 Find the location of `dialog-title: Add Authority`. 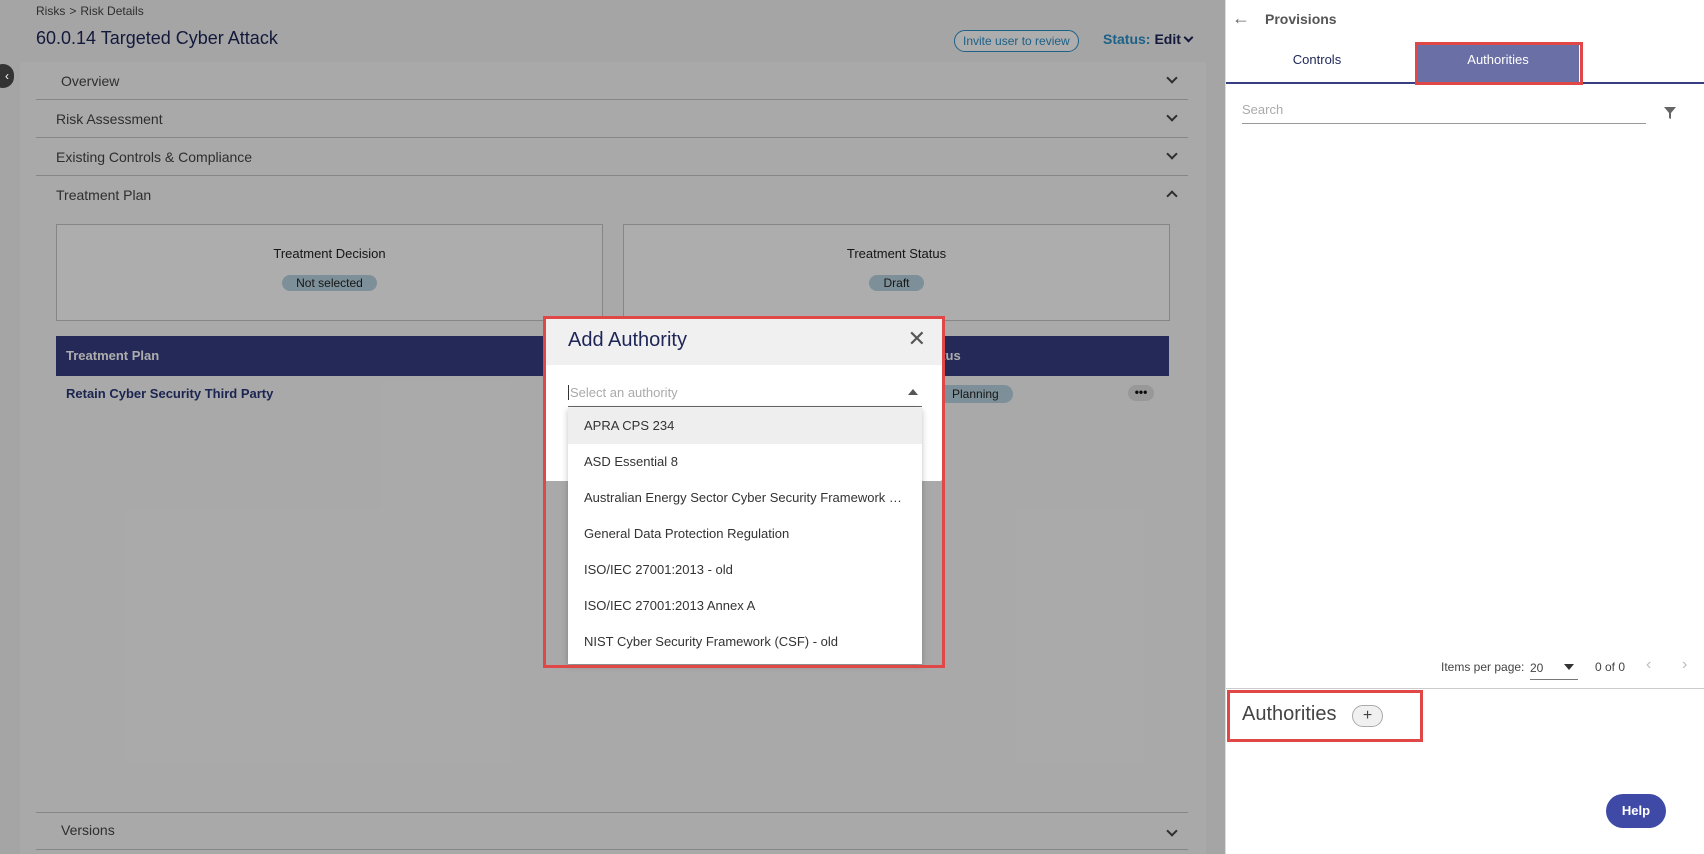

dialog-title: Add Authority is located at coordinates (627, 340).